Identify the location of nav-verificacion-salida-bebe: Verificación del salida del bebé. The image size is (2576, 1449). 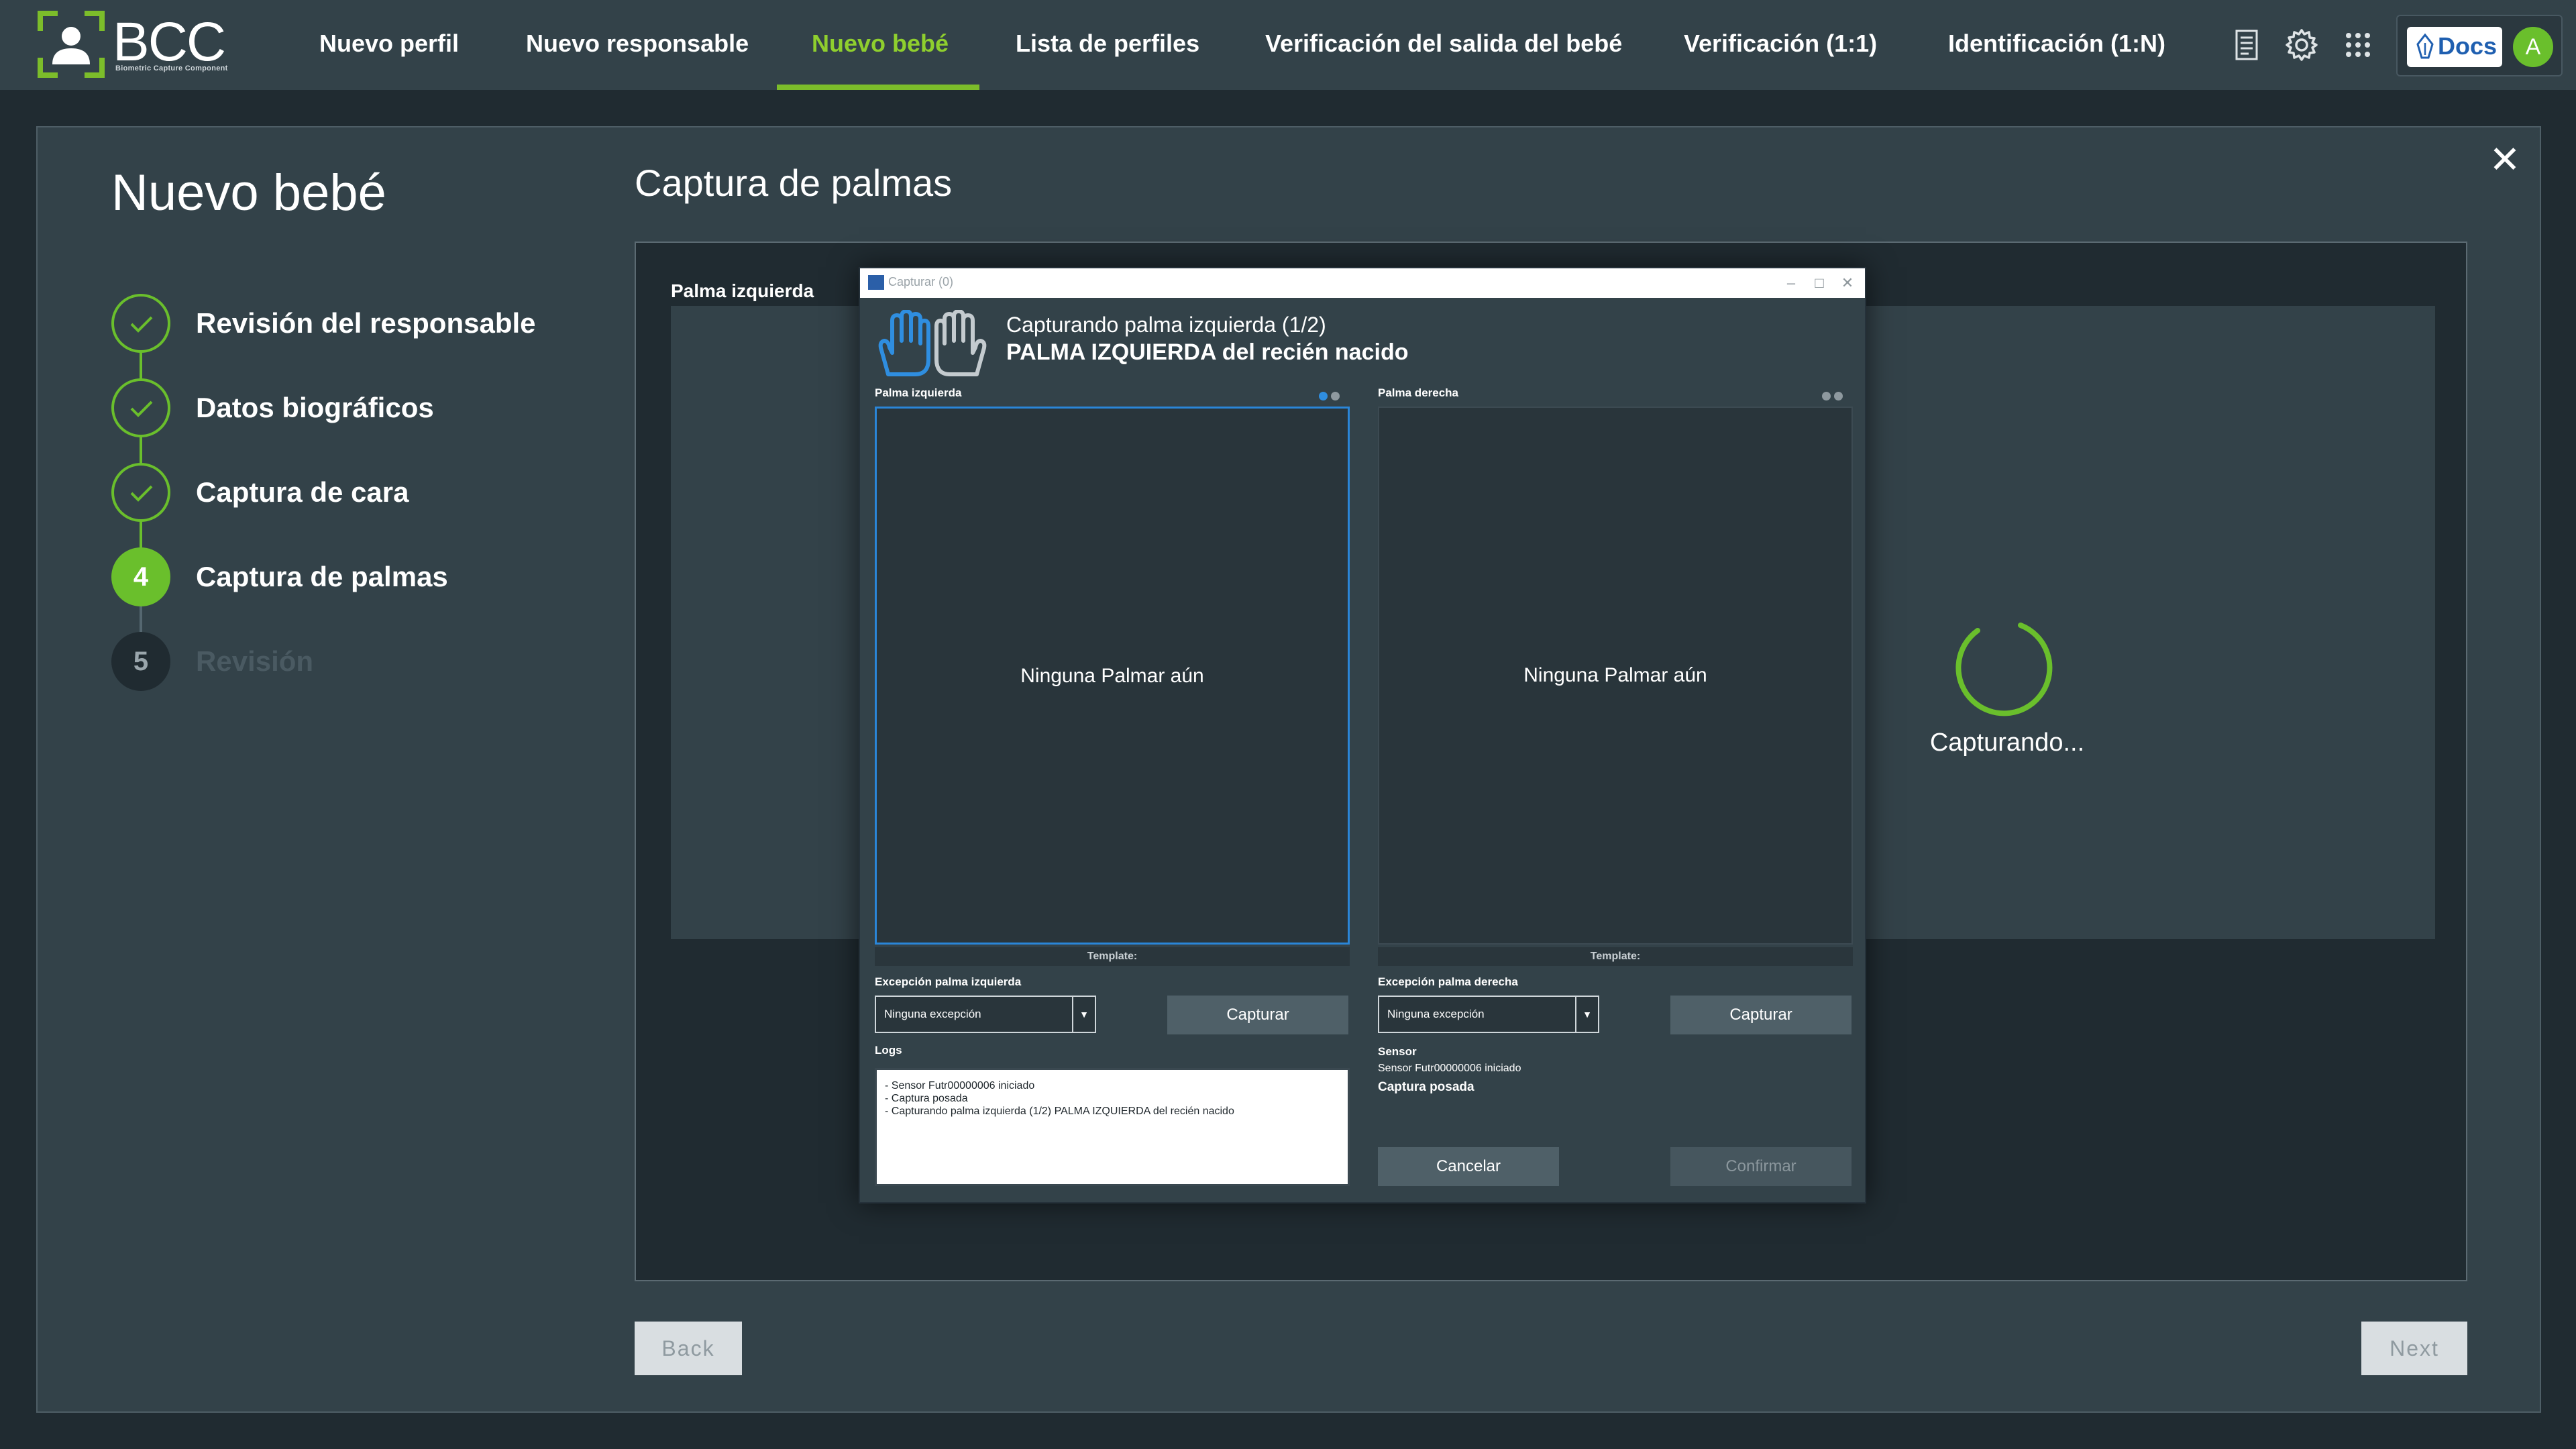
(1443, 45).